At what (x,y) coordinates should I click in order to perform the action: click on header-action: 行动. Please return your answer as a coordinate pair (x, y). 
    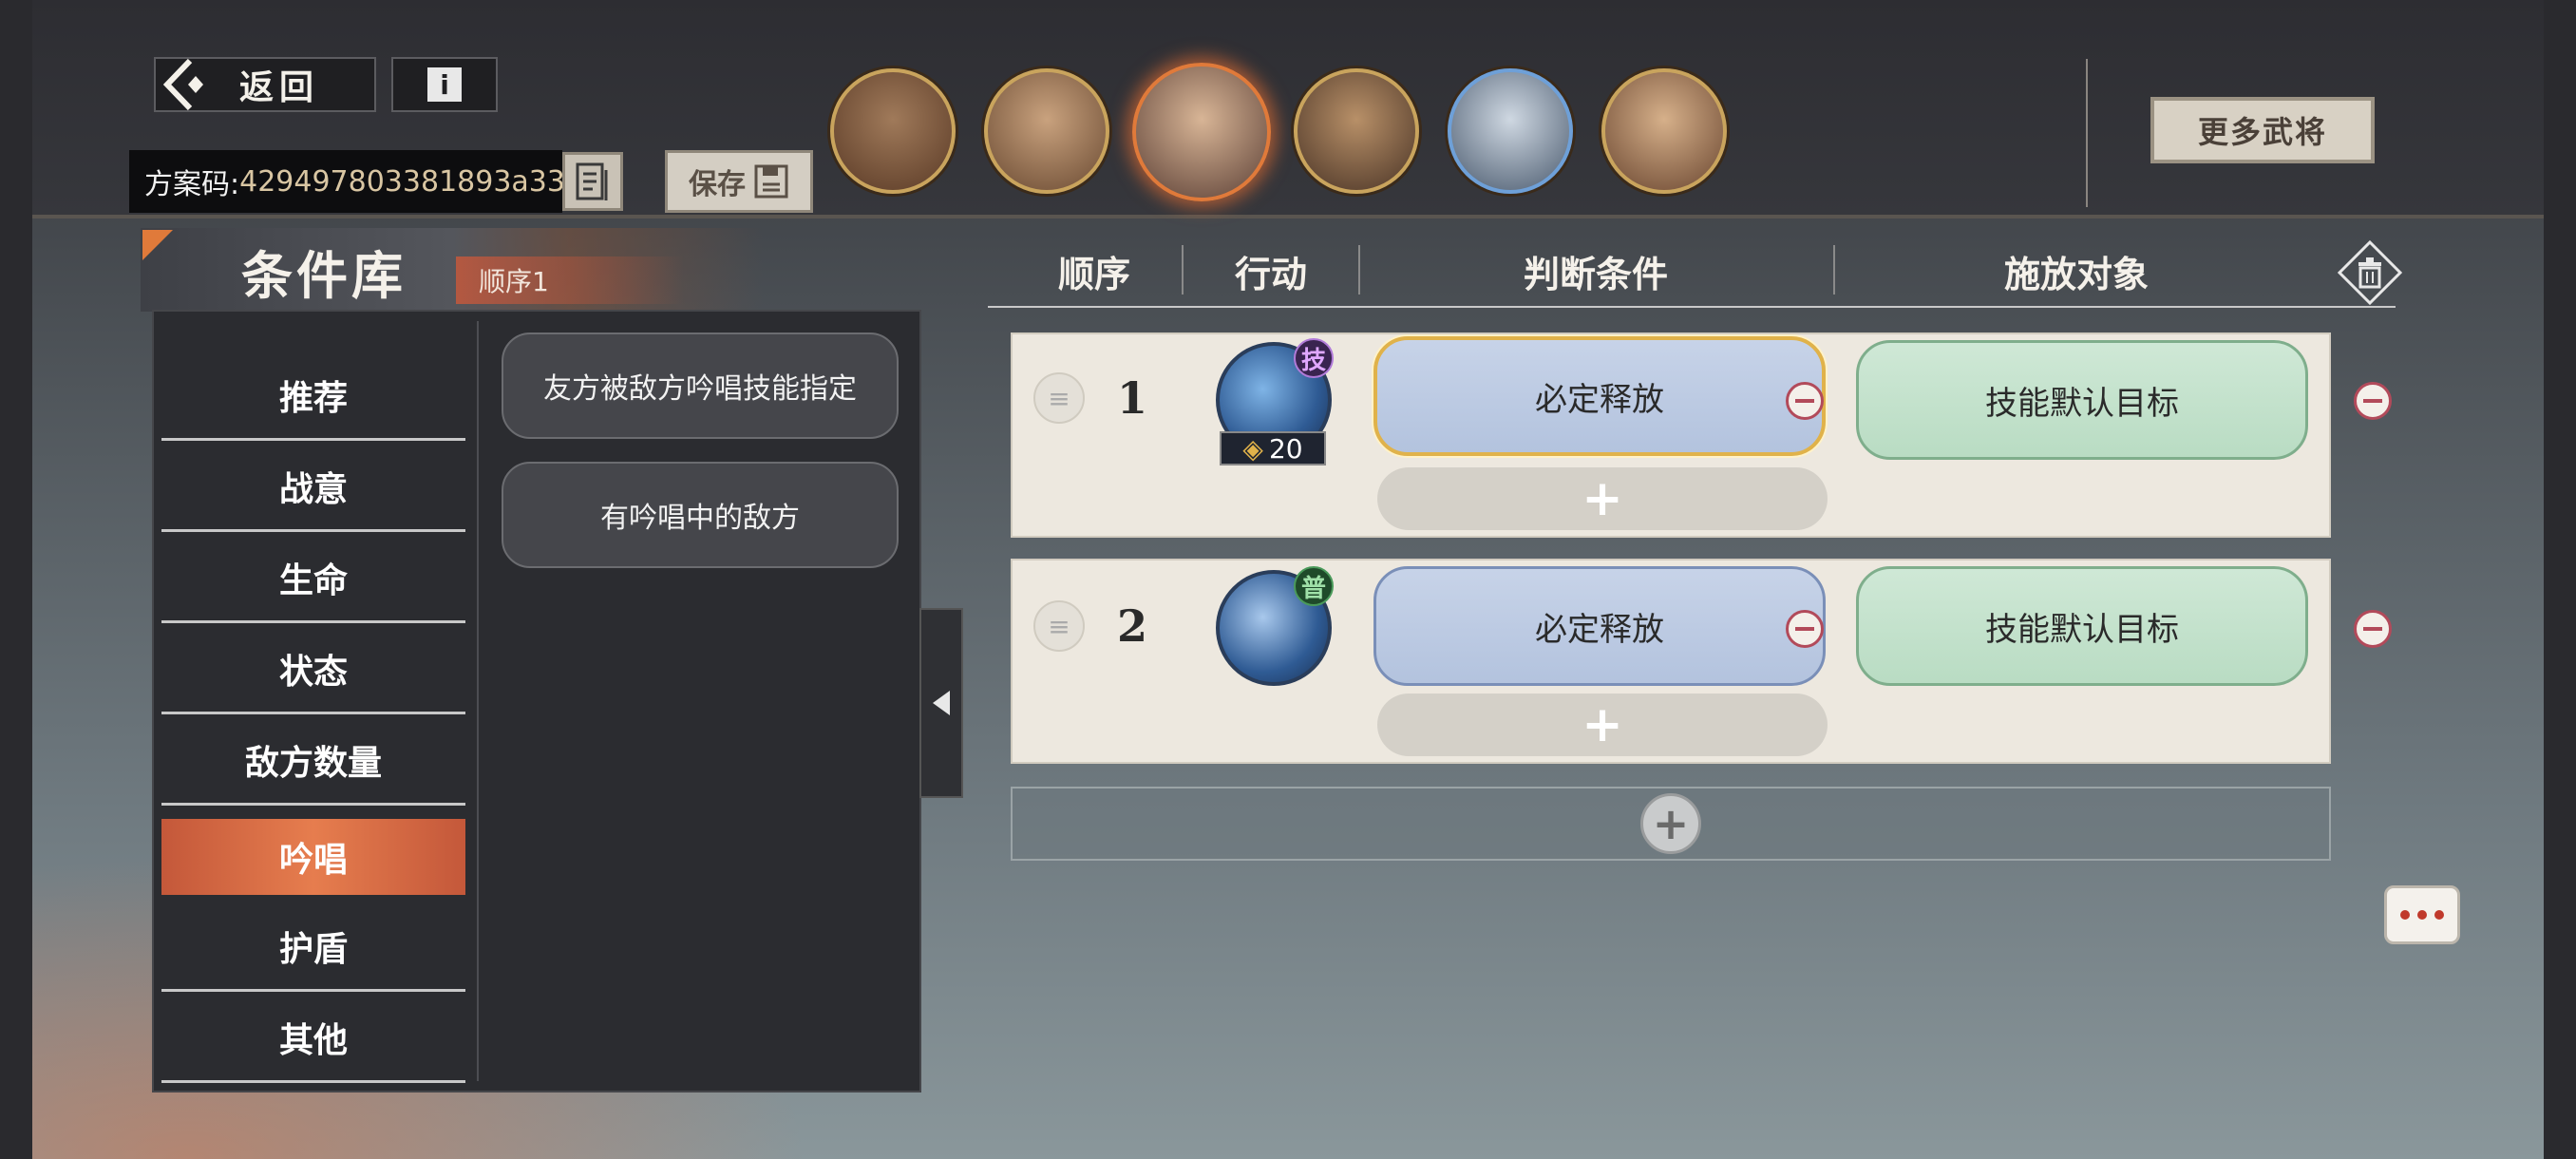
    Looking at the image, I should click on (1270, 274).